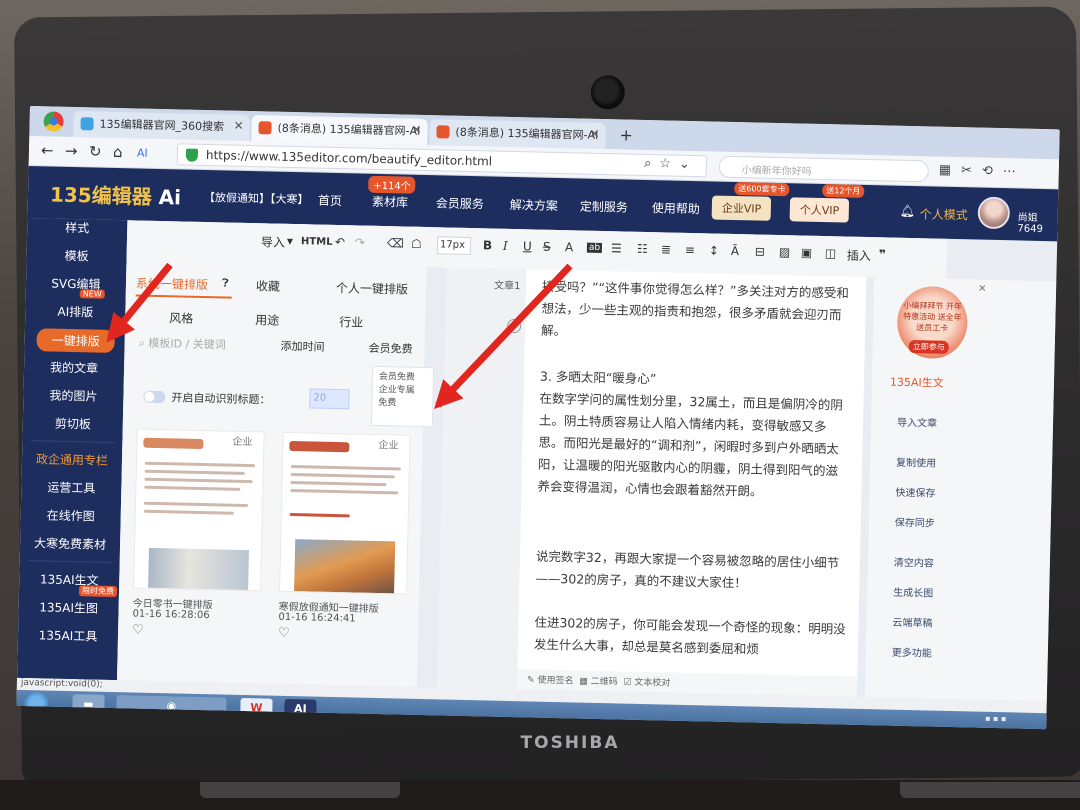  I want to click on font-color-icon: A, so click(569, 247).